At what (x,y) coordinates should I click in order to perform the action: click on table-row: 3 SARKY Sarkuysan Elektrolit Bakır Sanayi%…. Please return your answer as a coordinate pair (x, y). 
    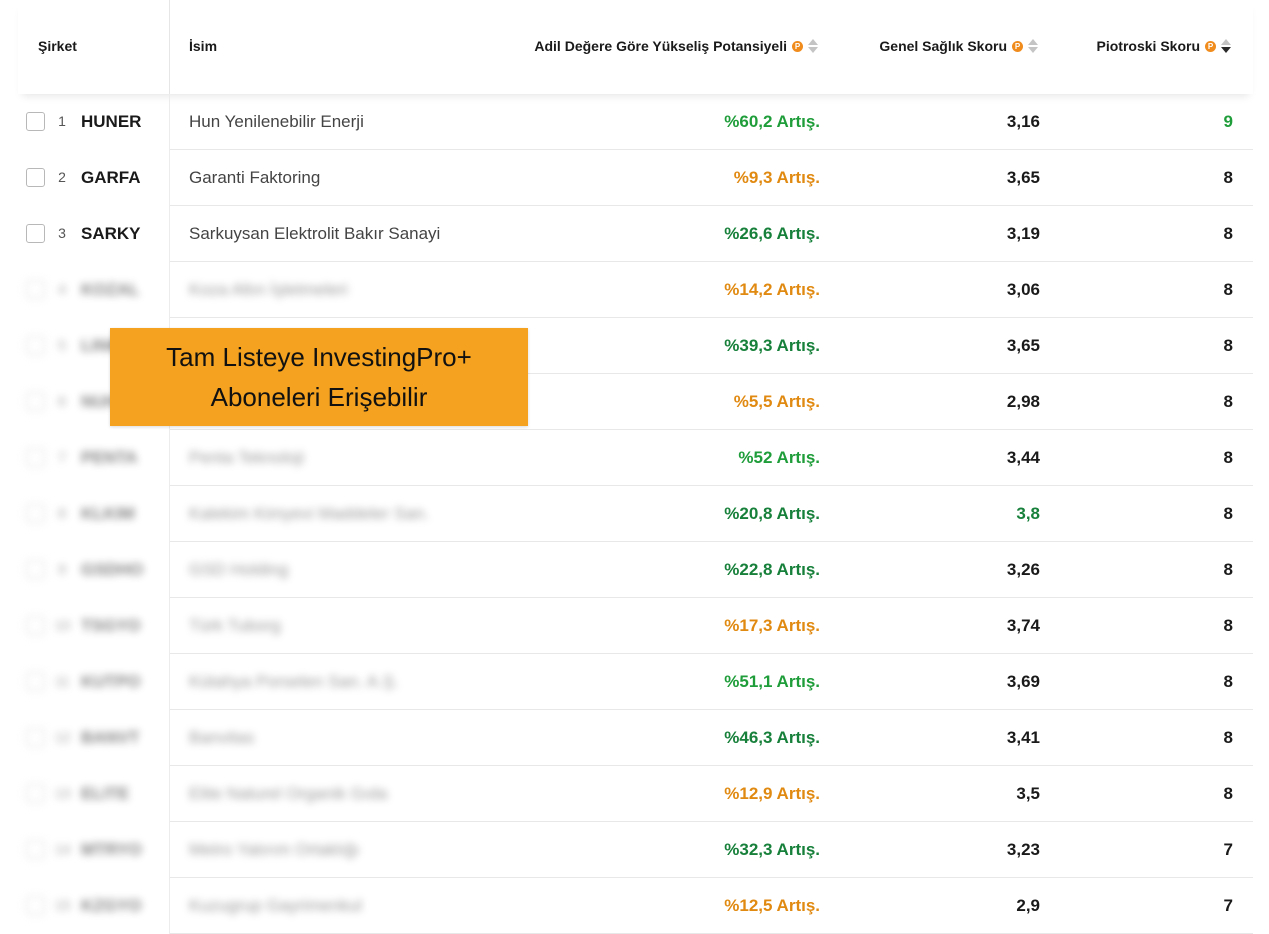
    Looking at the image, I should click on (635, 234).